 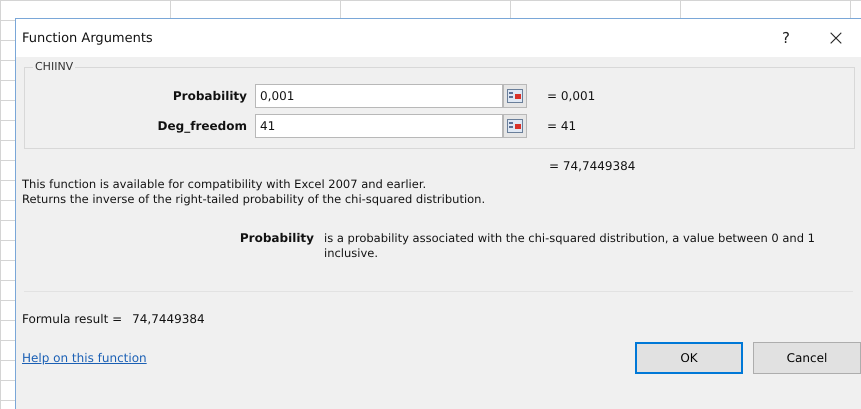 What do you see at coordinates (592, 166) in the screenshot?
I see `function-result: = 74,7449384` at bounding box center [592, 166].